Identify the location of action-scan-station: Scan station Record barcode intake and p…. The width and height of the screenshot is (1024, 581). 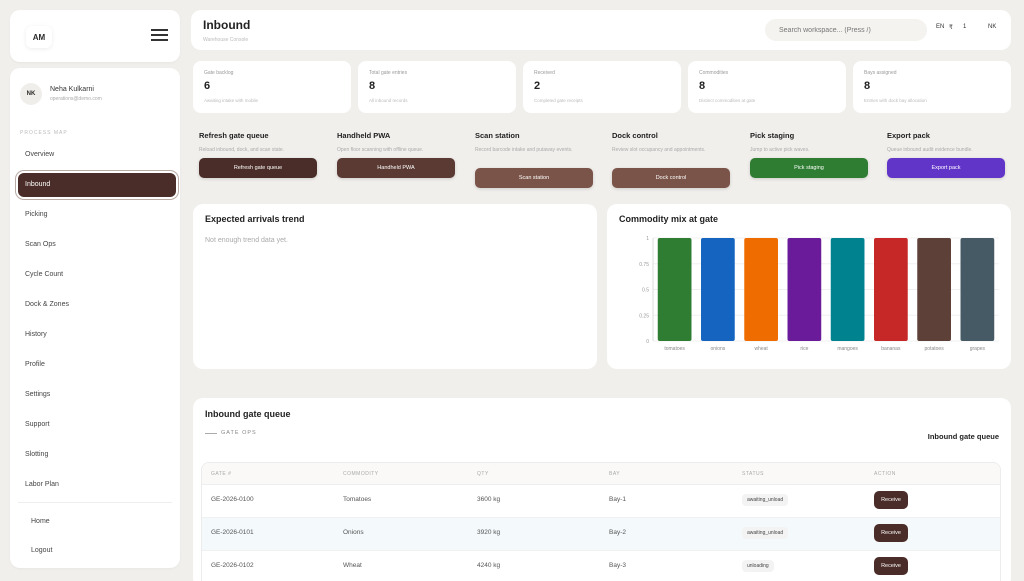
(537, 145).